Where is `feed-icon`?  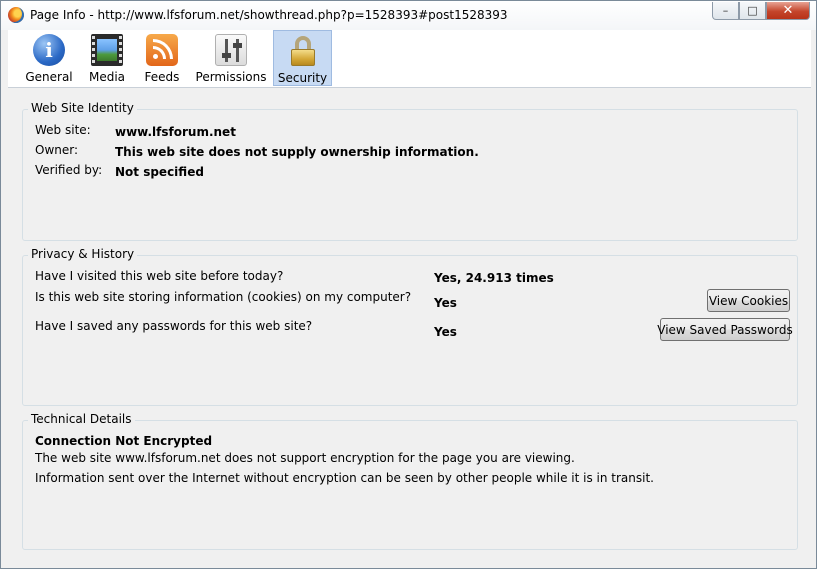
feed-icon is located at coordinates (162, 50).